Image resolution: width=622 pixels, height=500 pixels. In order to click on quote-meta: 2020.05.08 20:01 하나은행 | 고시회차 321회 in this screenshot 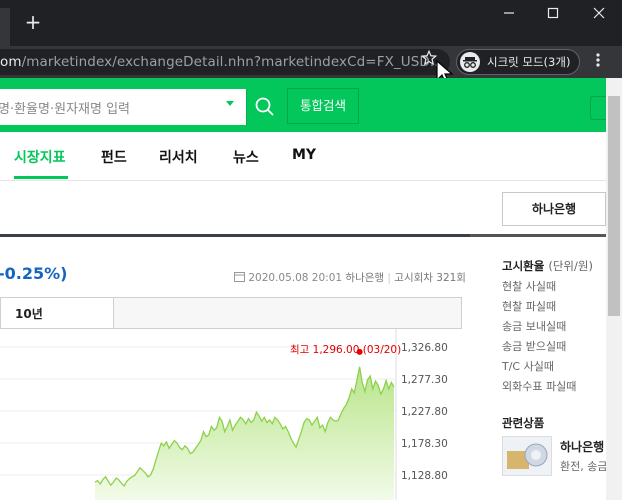, I will do `click(350, 277)`.